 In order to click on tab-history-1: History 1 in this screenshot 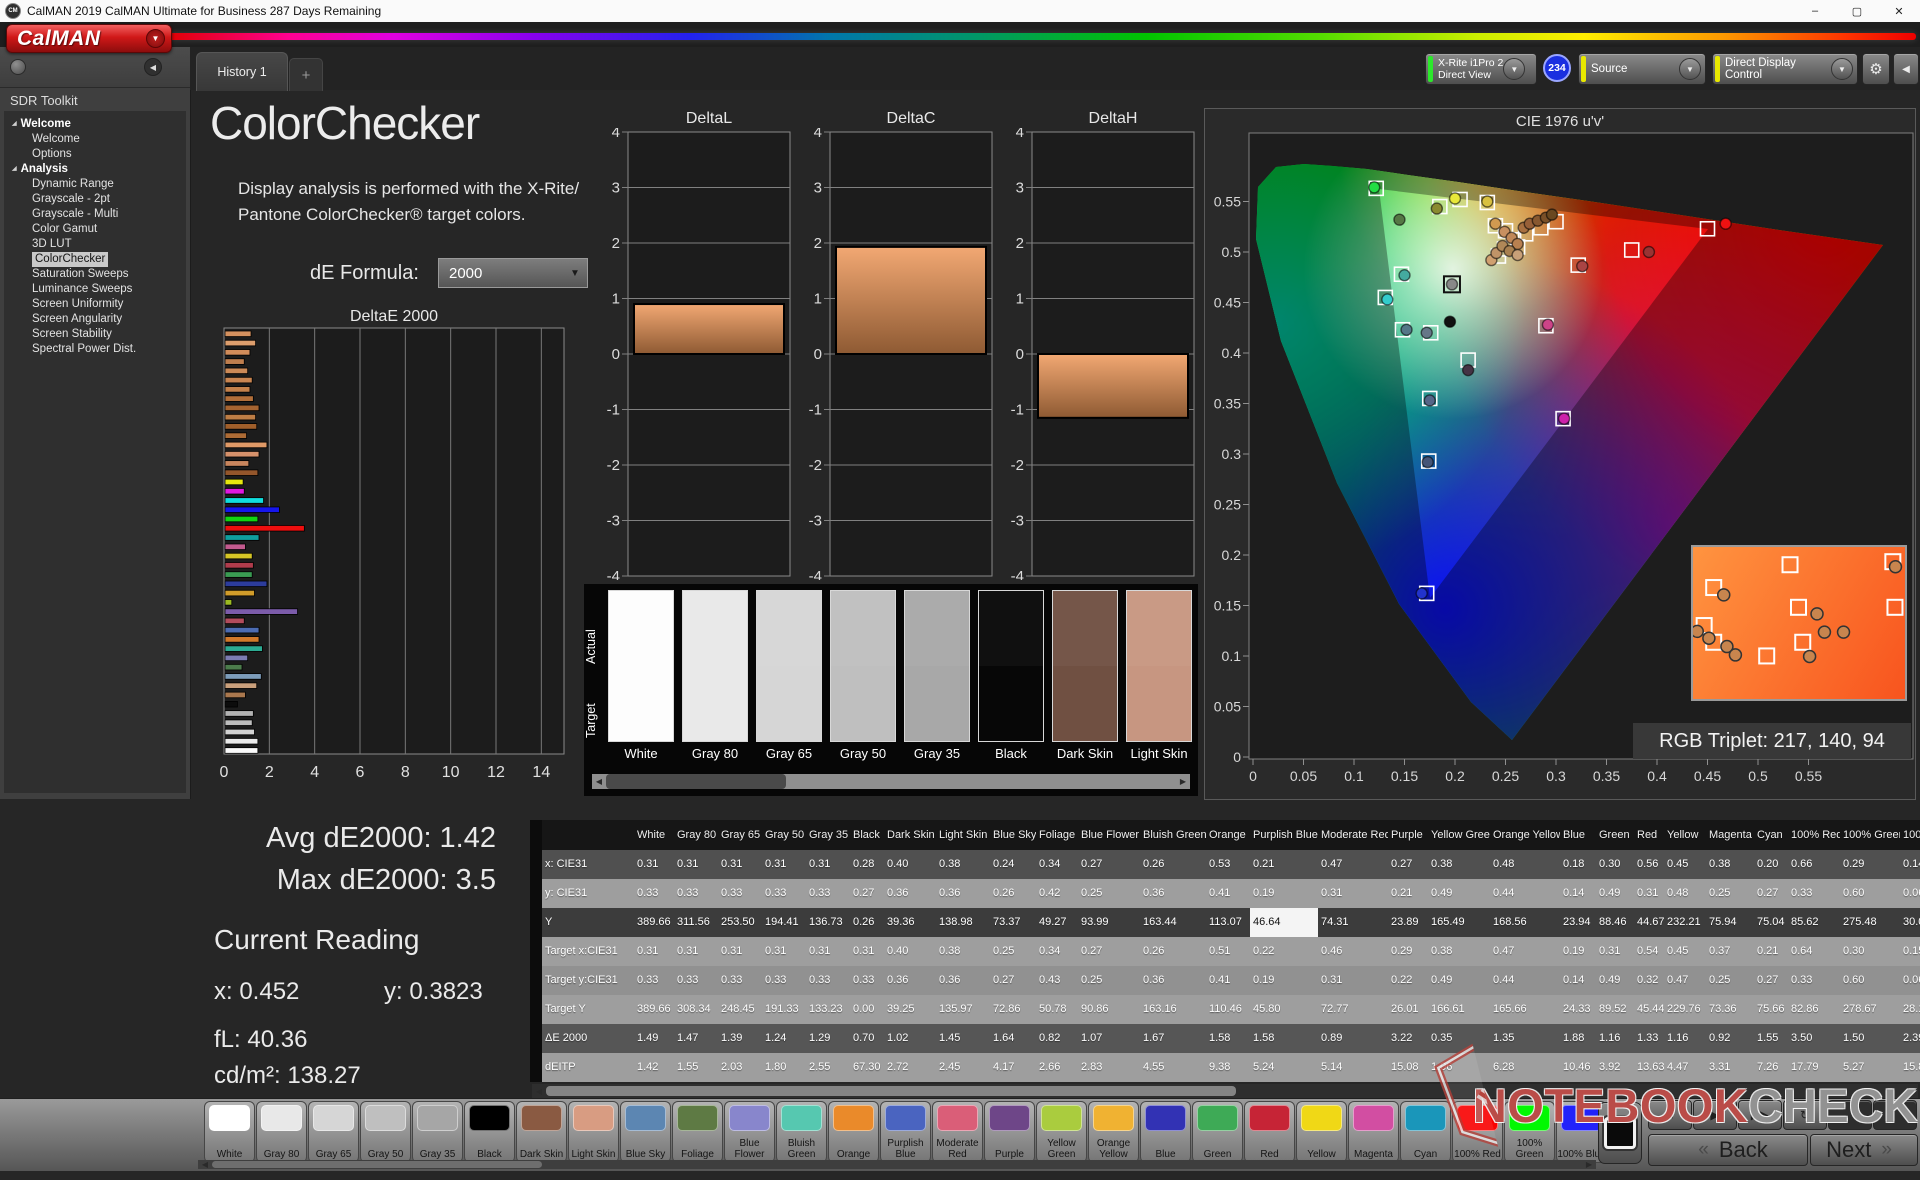, I will do `click(242, 71)`.